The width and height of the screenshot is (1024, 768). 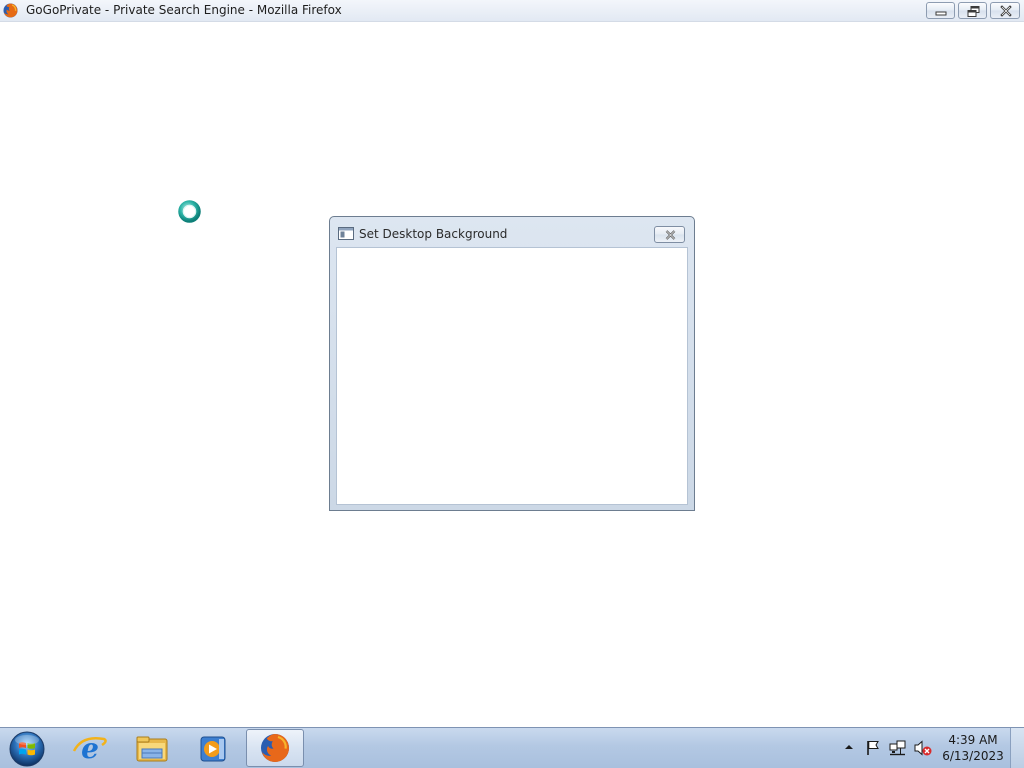 I want to click on taskbar-windows-explorer, so click(x=152, y=748).